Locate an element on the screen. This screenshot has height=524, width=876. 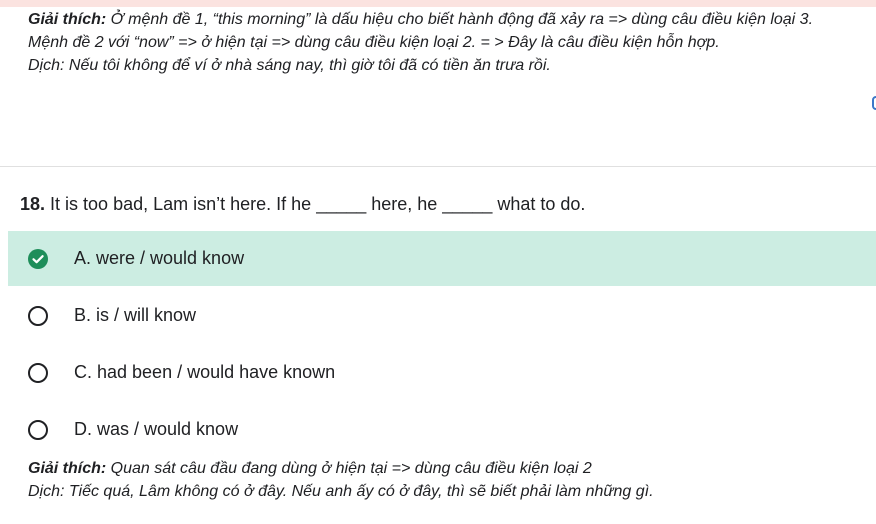
option-a: A. were / would know is located at coordinates (442, 258).